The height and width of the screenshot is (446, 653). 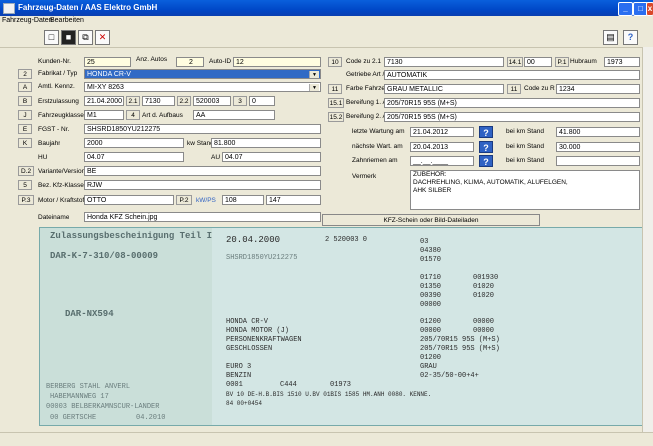 What do you see at coordinates (486, 161) in the screenshot?
I see `zahn-help-icon: ?` at bounding box center [486, 161].